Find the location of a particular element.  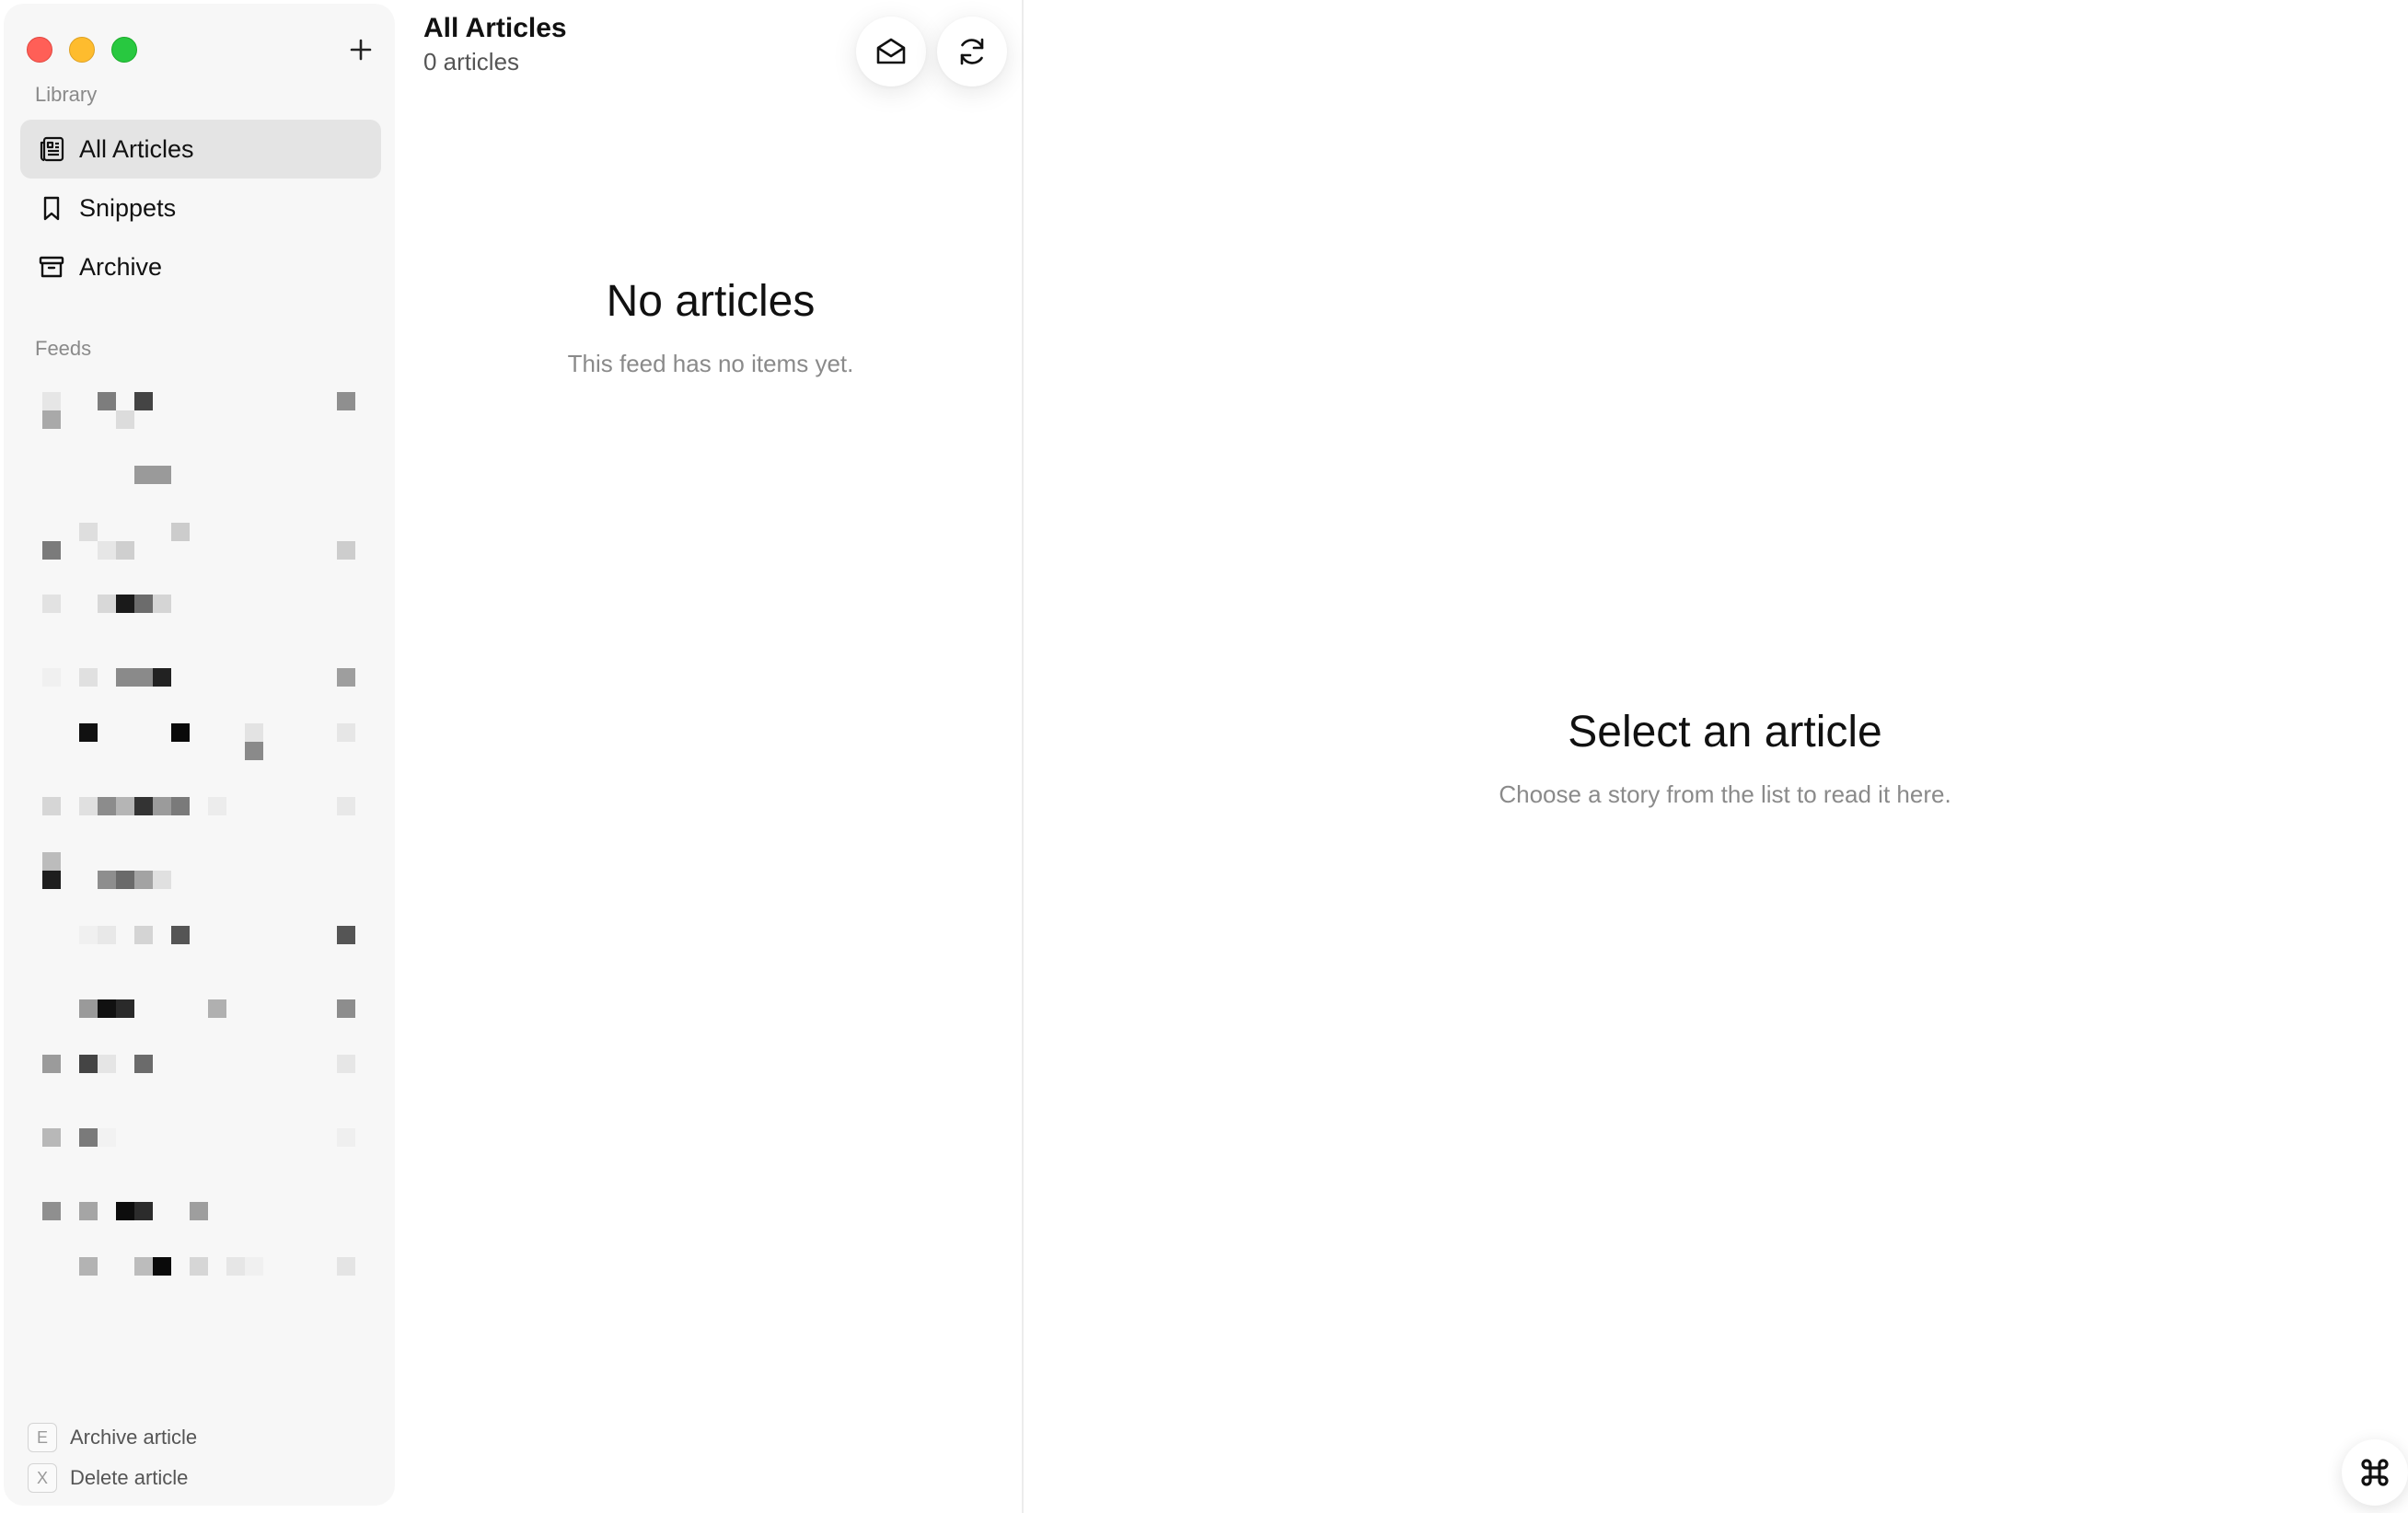

sidebar-item-snippets: Snippets is located at coordinates (200, 208).